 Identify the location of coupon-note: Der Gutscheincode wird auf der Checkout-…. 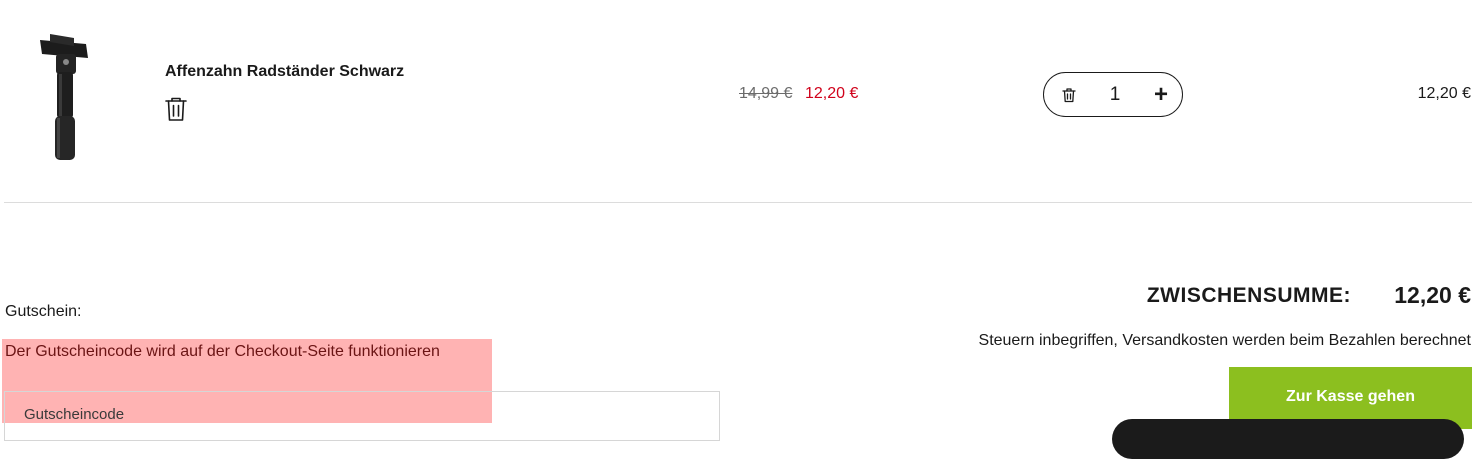
(222, 351).